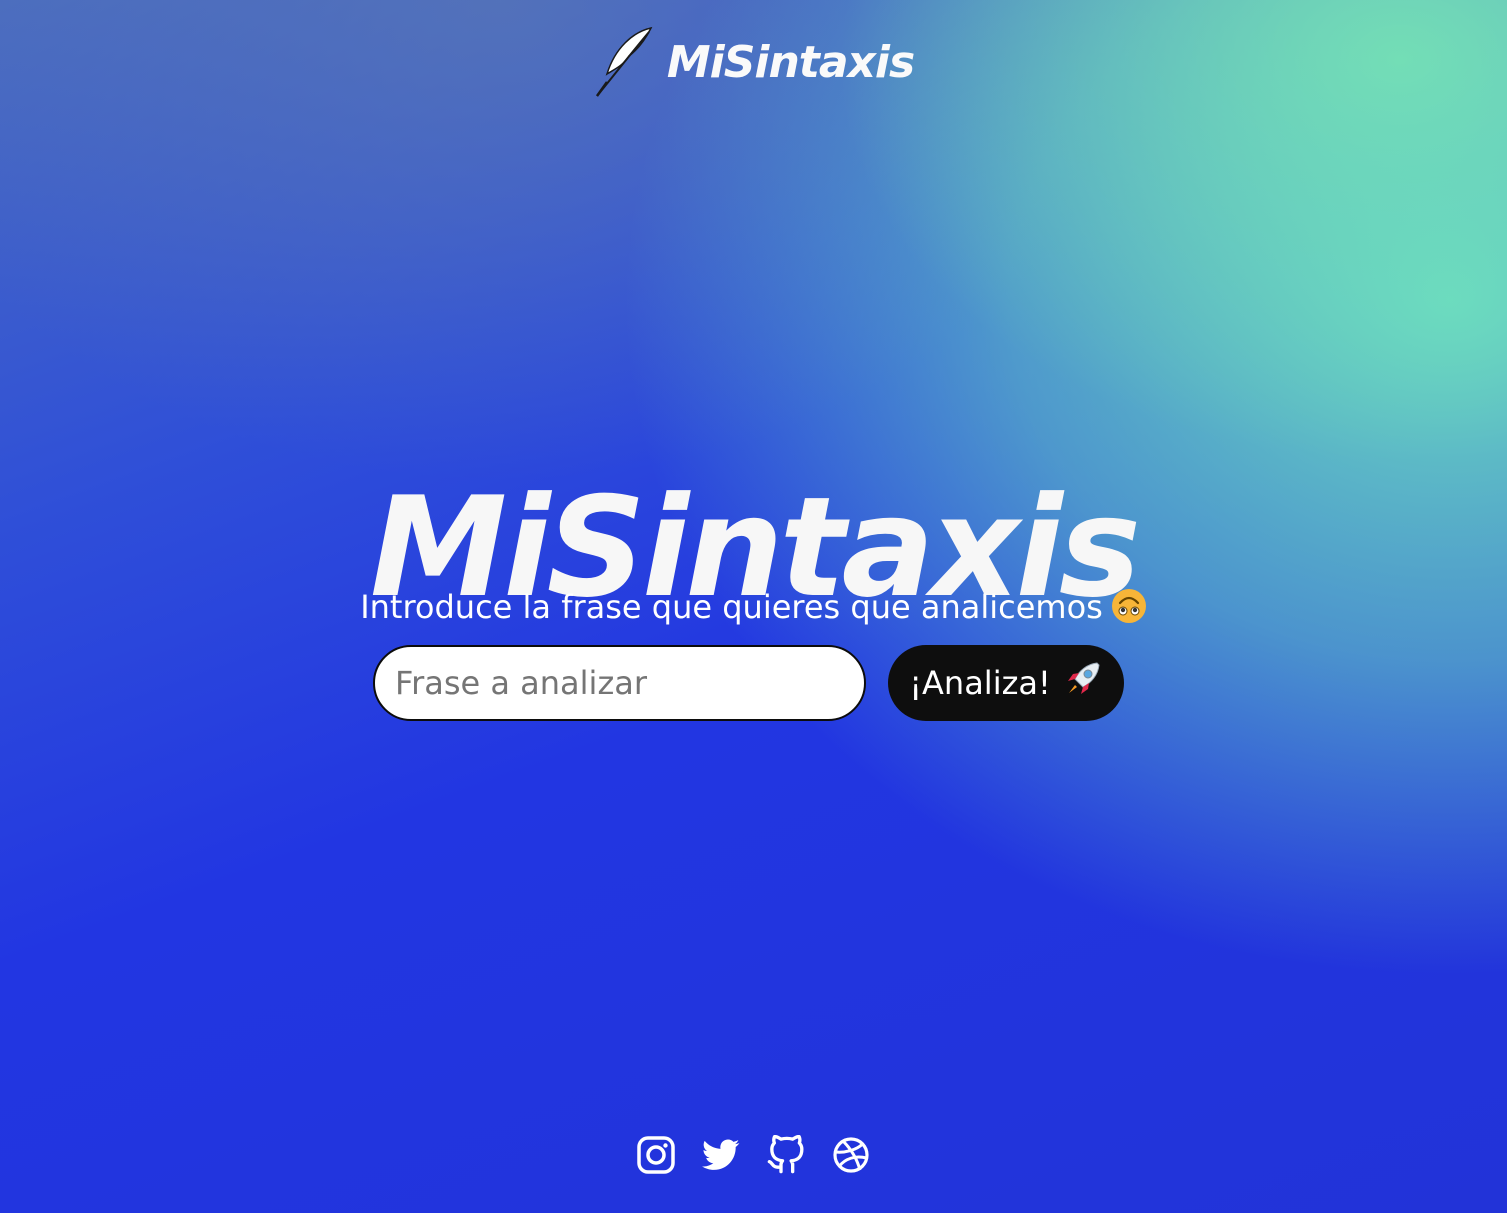 Image resolution: width=1507 pixels, height=1213 pixels. I want to click on social-links, so click(753, 1155).